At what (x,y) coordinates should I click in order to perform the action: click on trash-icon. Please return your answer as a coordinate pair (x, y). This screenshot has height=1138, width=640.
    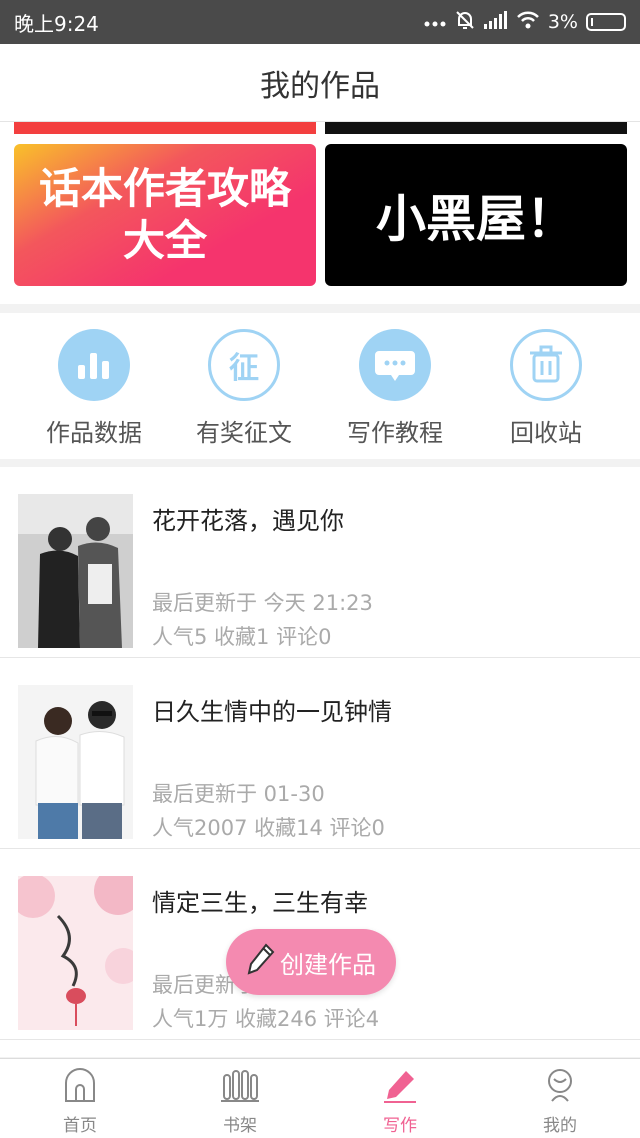
    Looking at the image, I should click on (546, 365).